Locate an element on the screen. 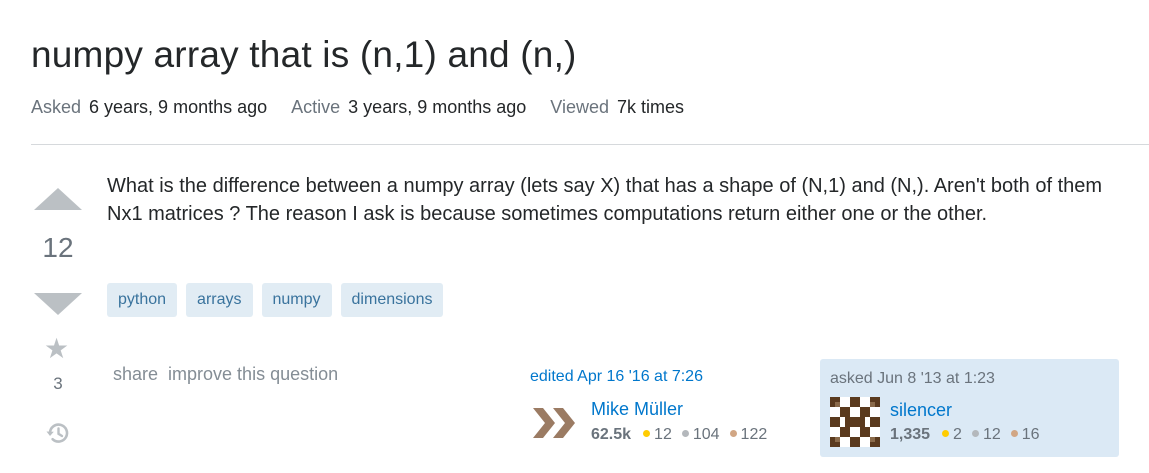 This screenshot has width=1149, height=473. question-title: numpy array that is (n,1) and (n,) is located at coordinates (304, 55).